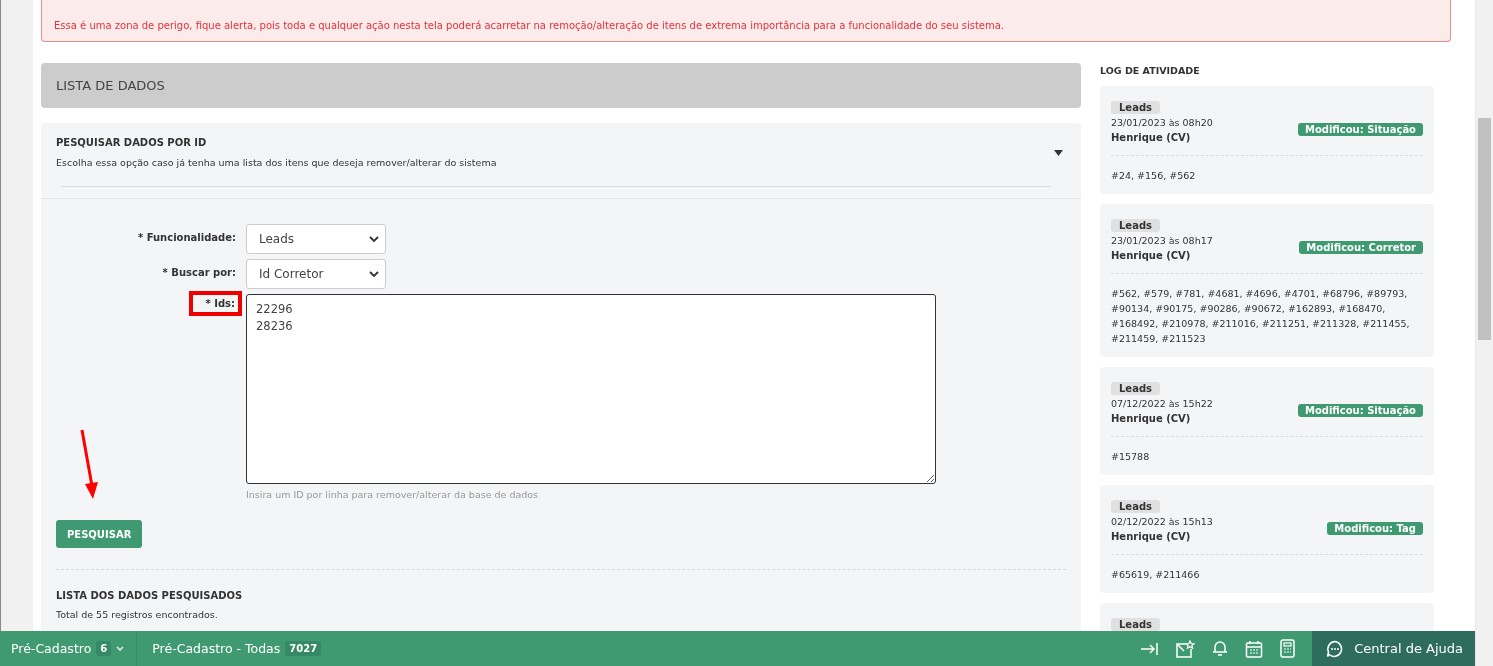 The height and width of the screenshot is (666, 1493). What do you see at coordinates (1393, 648) in the screenshot?
I see `help-button: Central de Ajuda` at bounding box center [1393, 648].